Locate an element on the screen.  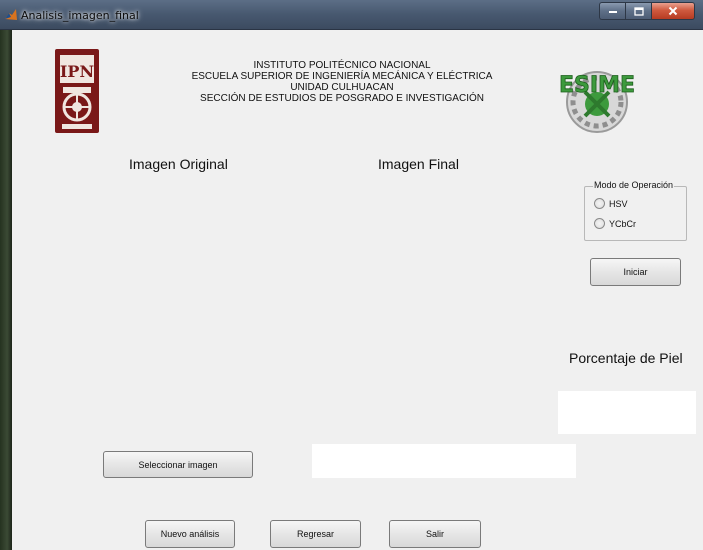
esime-logo: ESIME is located at coordinates (597, 95).